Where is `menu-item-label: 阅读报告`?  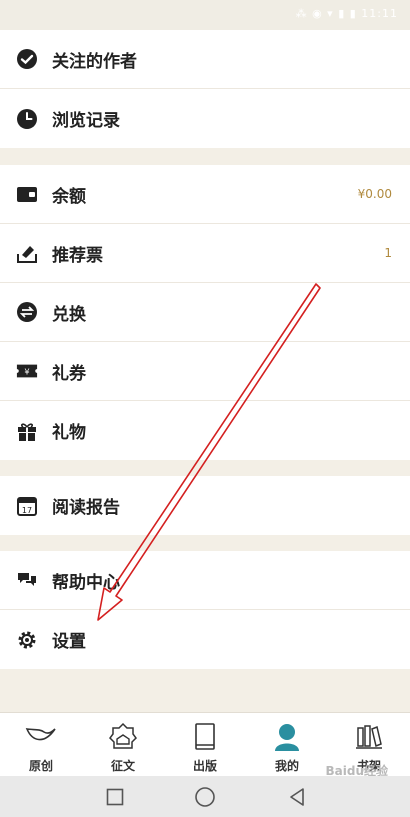
menu-item-label: 阅读报告 is located at coordinates (86, 508).